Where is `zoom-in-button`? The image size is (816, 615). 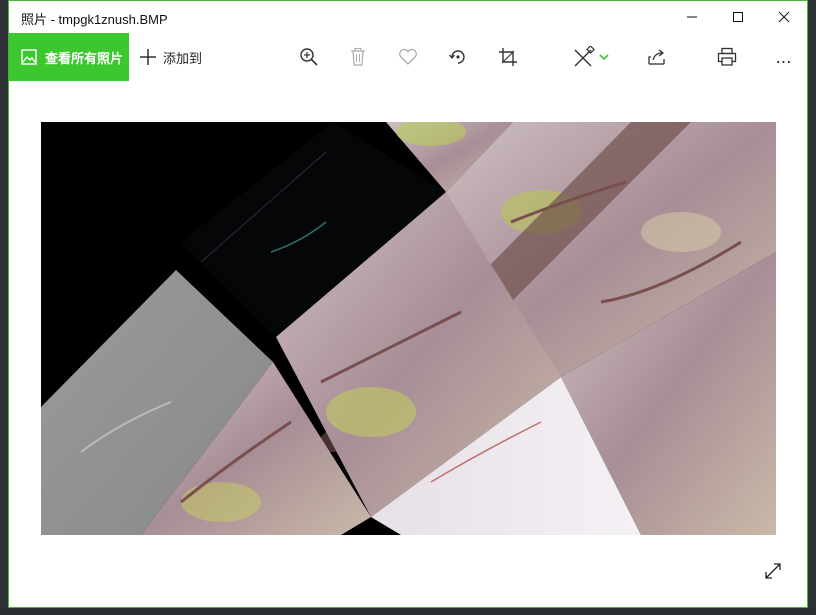
zoom-in-button is located at coordinates (309, 57).